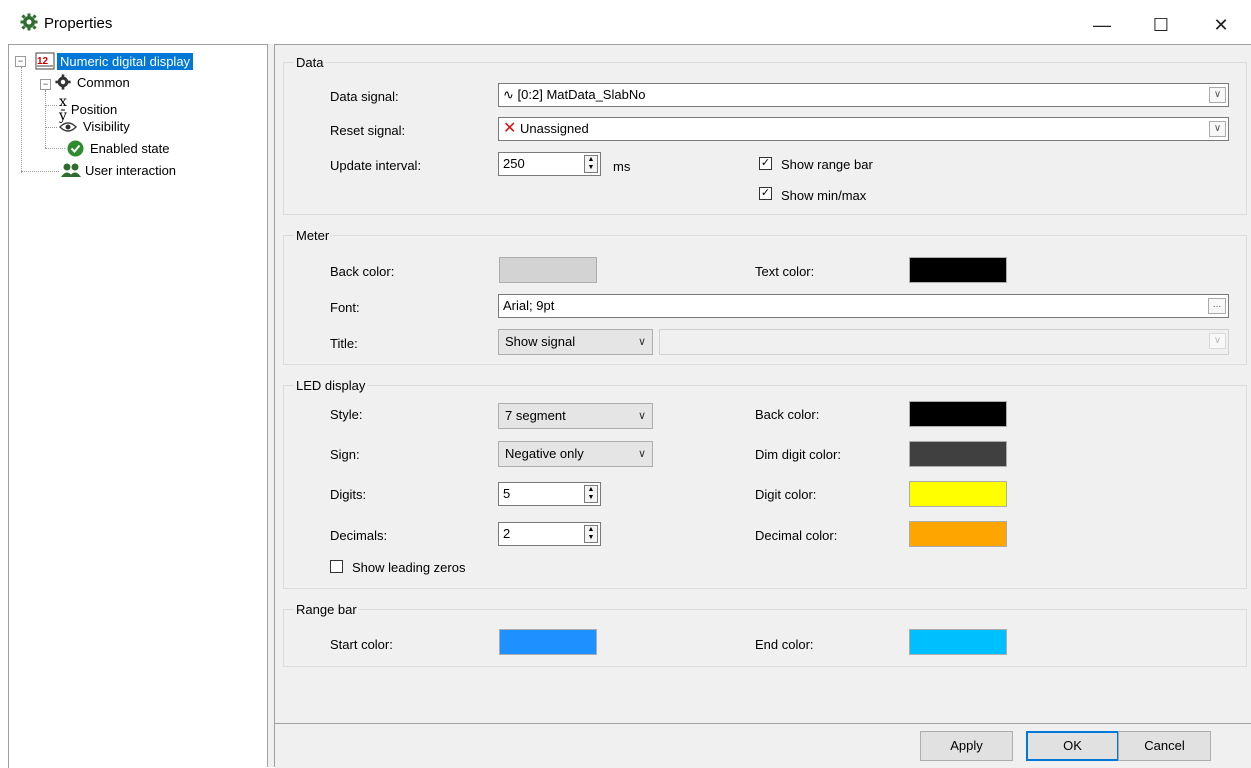  What do you see at coordinates (1072, 746) in the screenshot?
I see `ok-button: OK` at bounding box center [1072, 746].